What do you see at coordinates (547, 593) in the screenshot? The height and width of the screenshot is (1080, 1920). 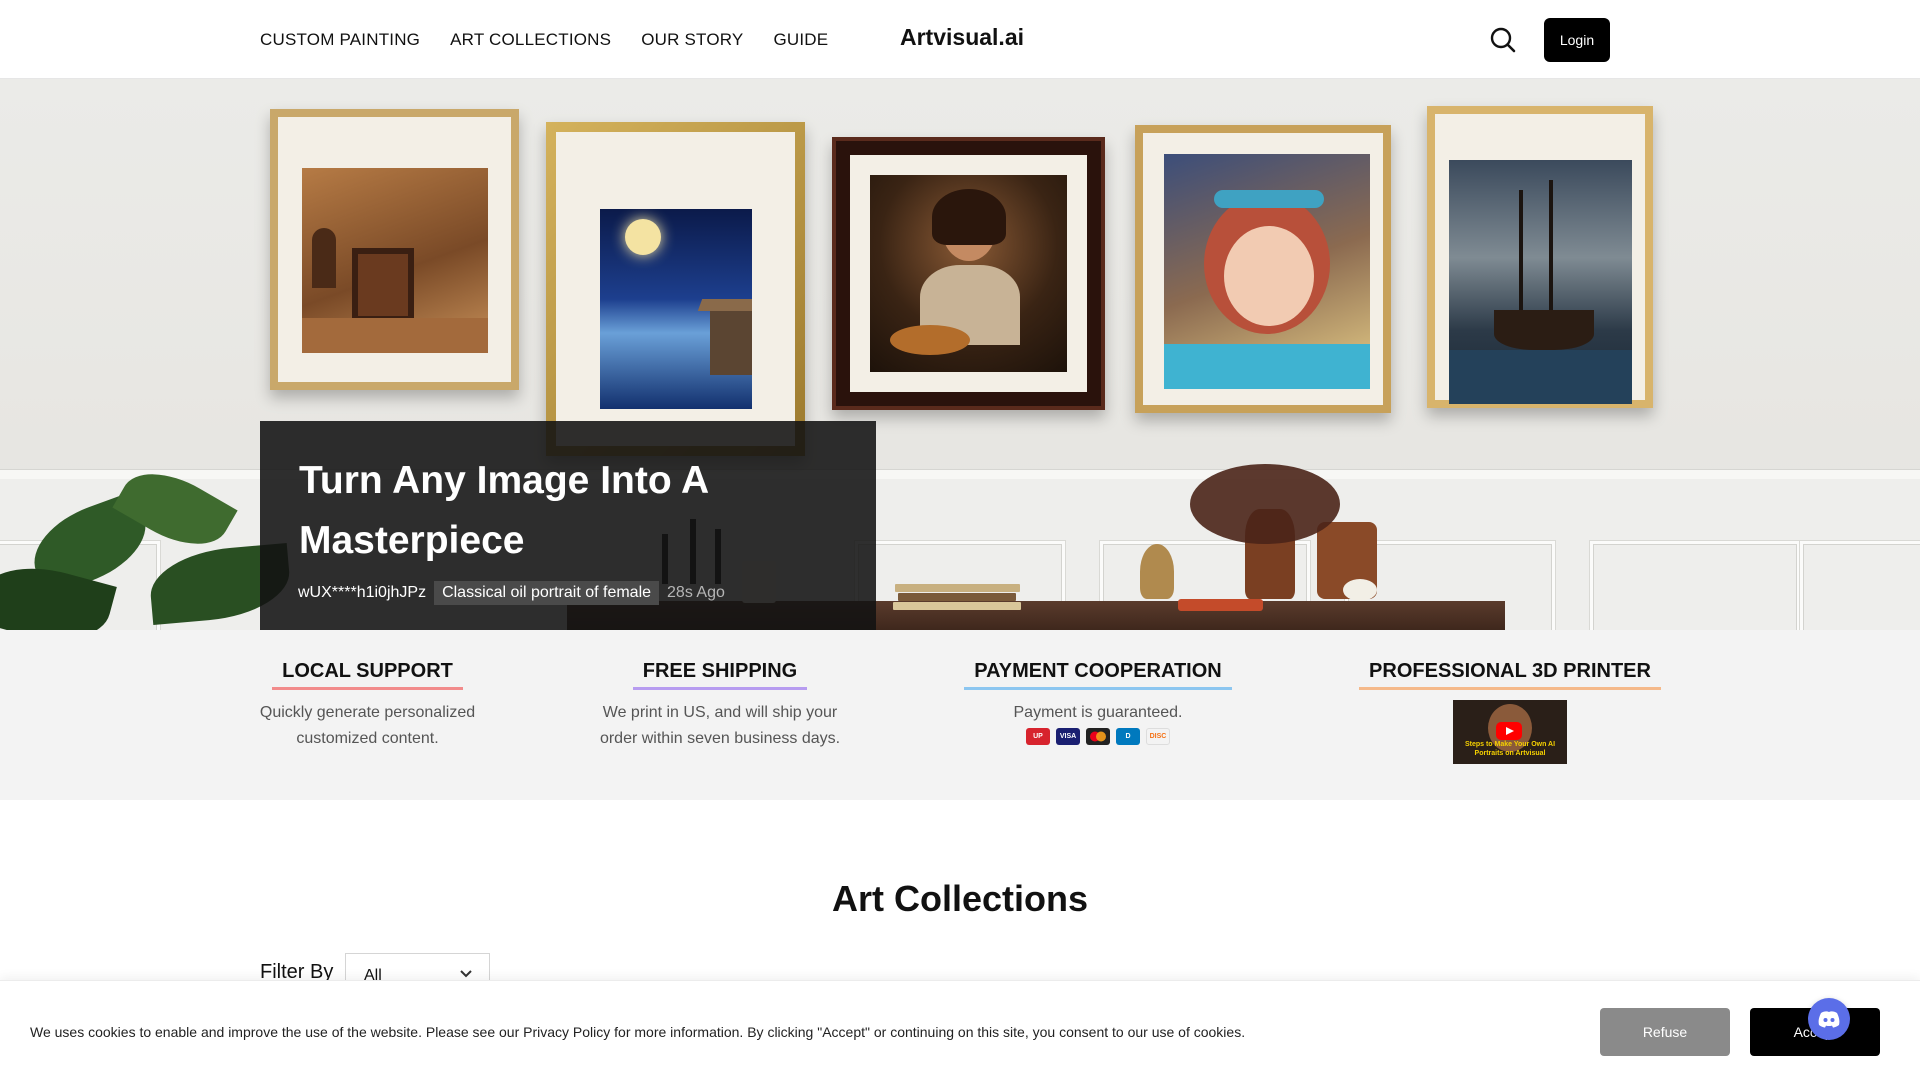 I see `hero-prompt-tag: Classical oil portrait of female` at bounding box center [547, 593].